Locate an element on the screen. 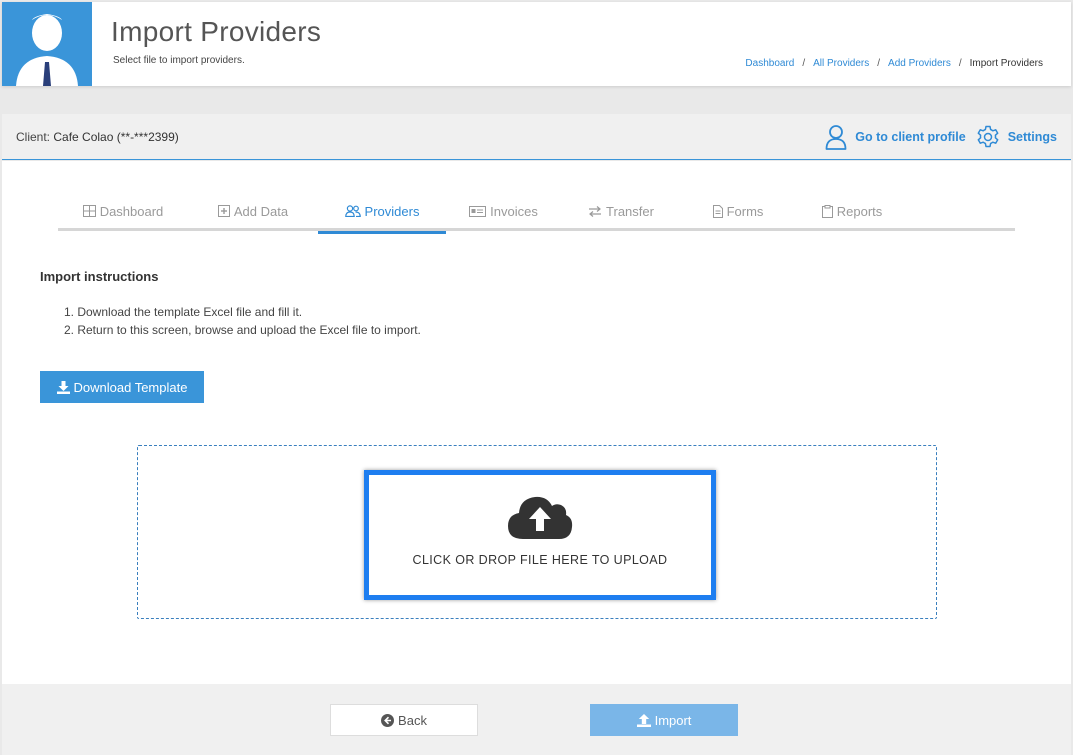 Image resolution: width=1073 pixels, height=755 pixels. cloud-upload-icon is located at coordinates (540, 517).